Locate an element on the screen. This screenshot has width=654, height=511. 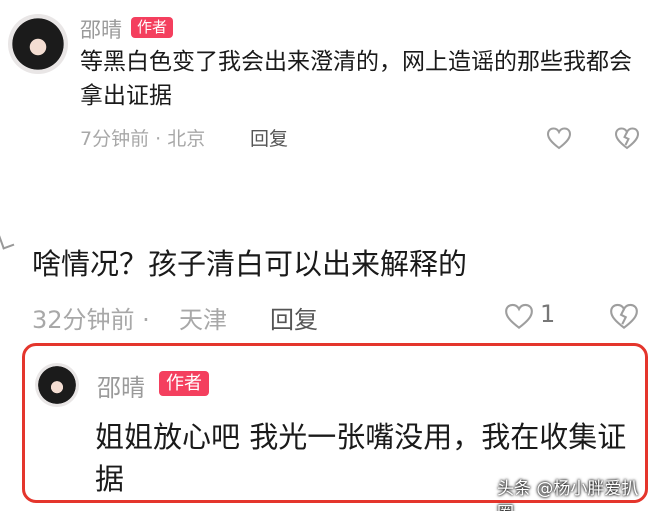
watermark: 头条 @杨小胖爱扒圈 is located at coordinates (568, 495).